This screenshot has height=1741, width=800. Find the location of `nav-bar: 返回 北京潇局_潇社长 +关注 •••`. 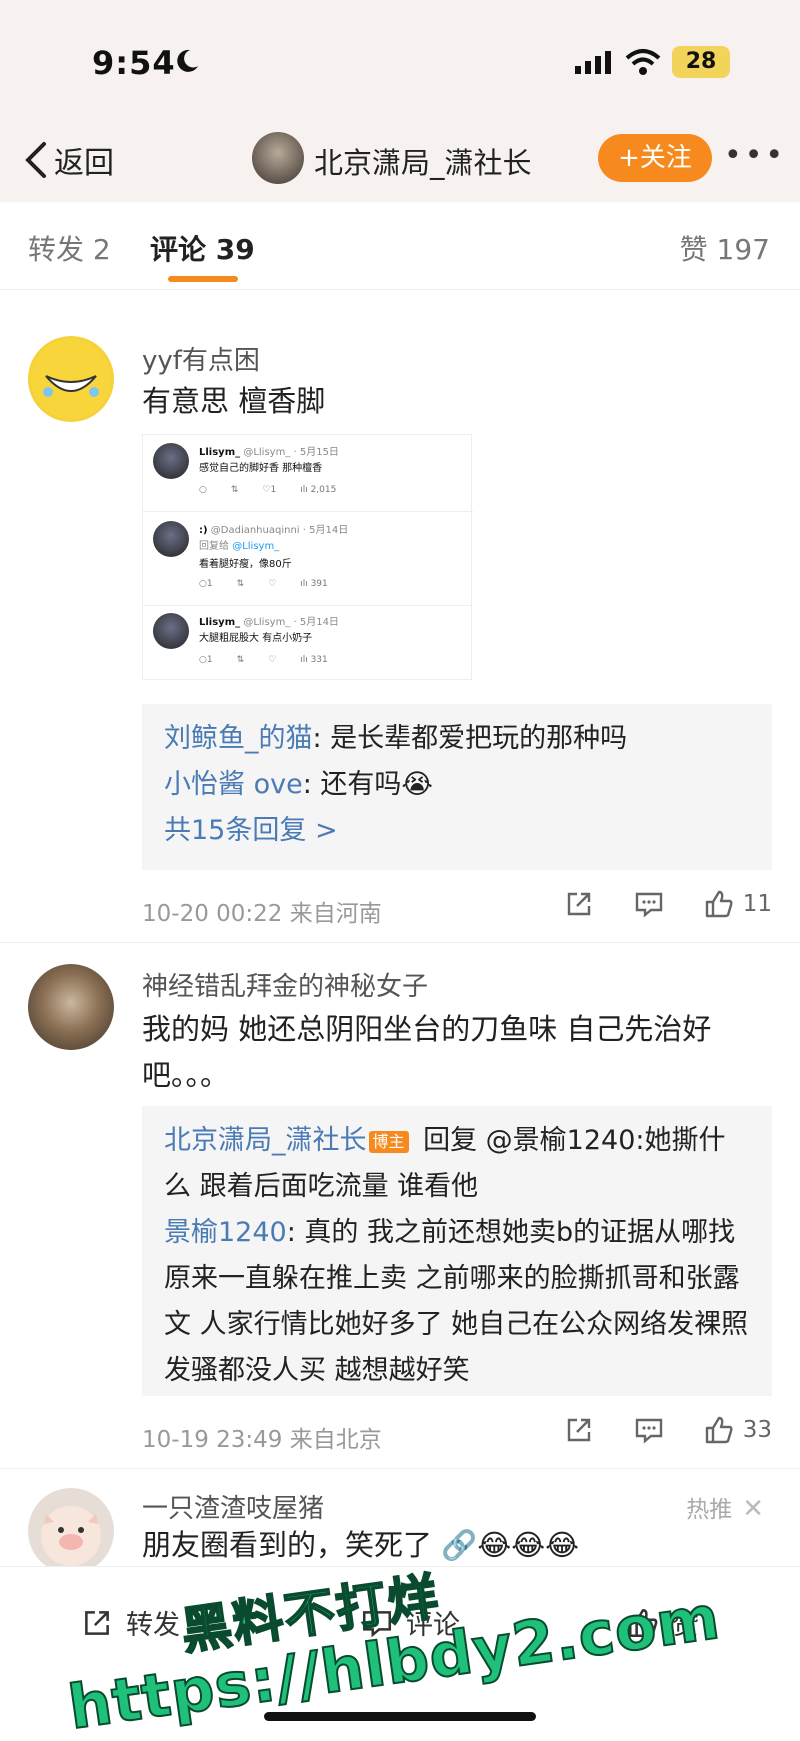

nav-bar: 返回 北京潇局_潇社长 +关注 ••• is located at coordinates (400, 161).